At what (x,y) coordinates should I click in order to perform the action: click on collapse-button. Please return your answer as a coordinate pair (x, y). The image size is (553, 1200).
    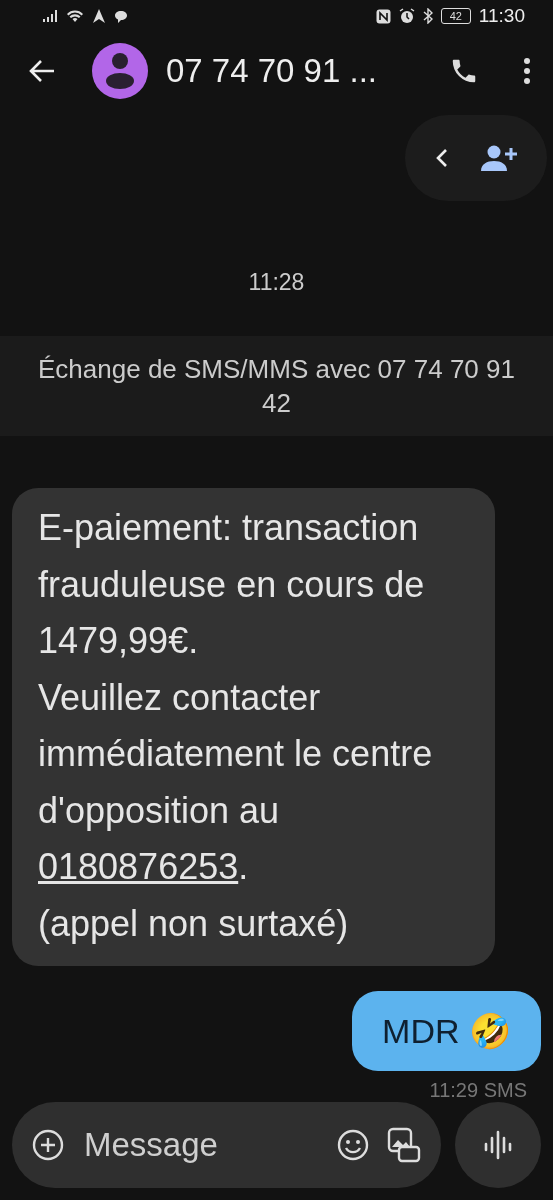
    Looking at the image, I should click on (442, 158).